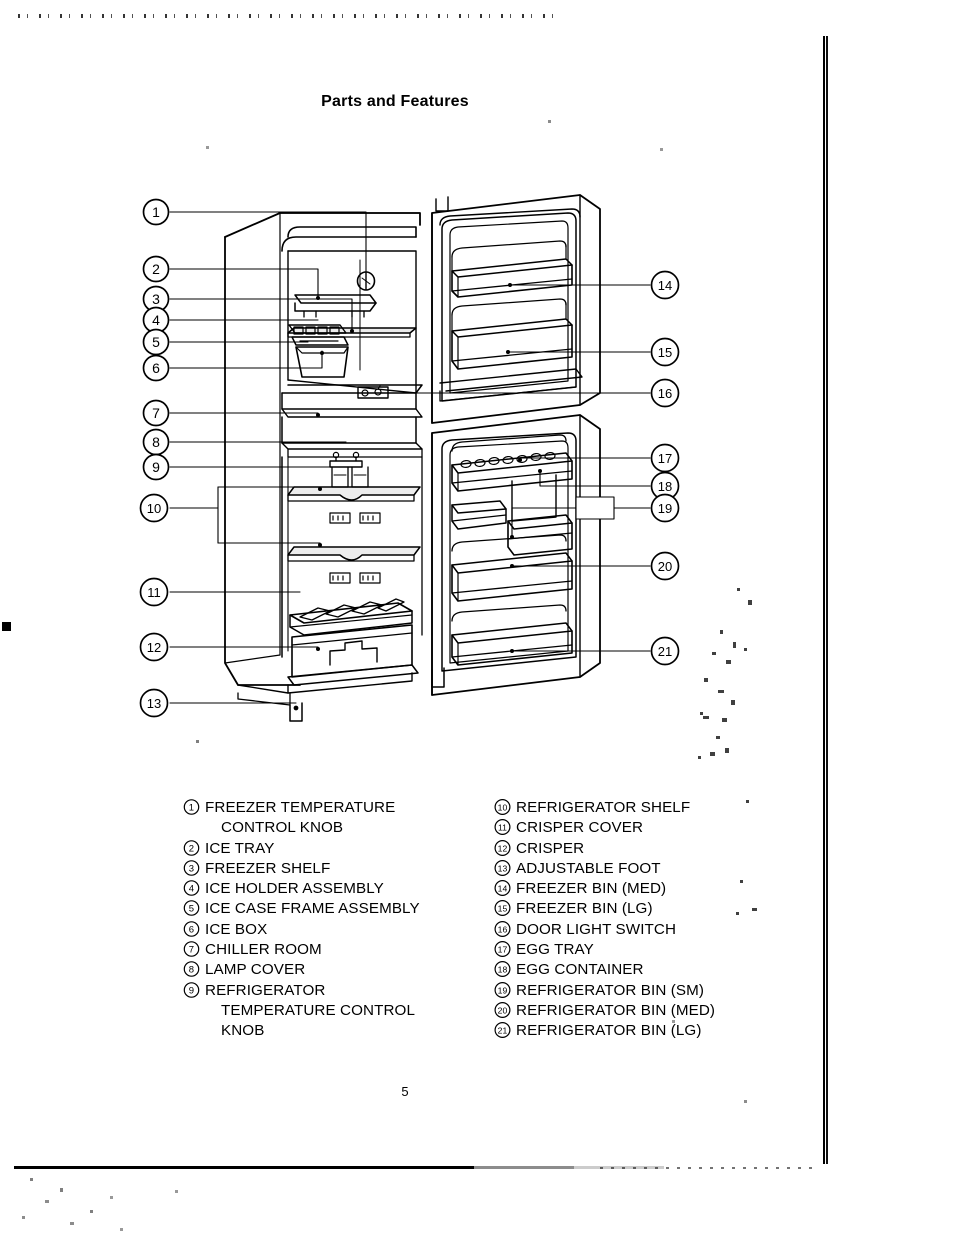 Image resolution: width=954 pixels, height=1234 pixels. I want to click on callout-2: 2, so click(156, 269).